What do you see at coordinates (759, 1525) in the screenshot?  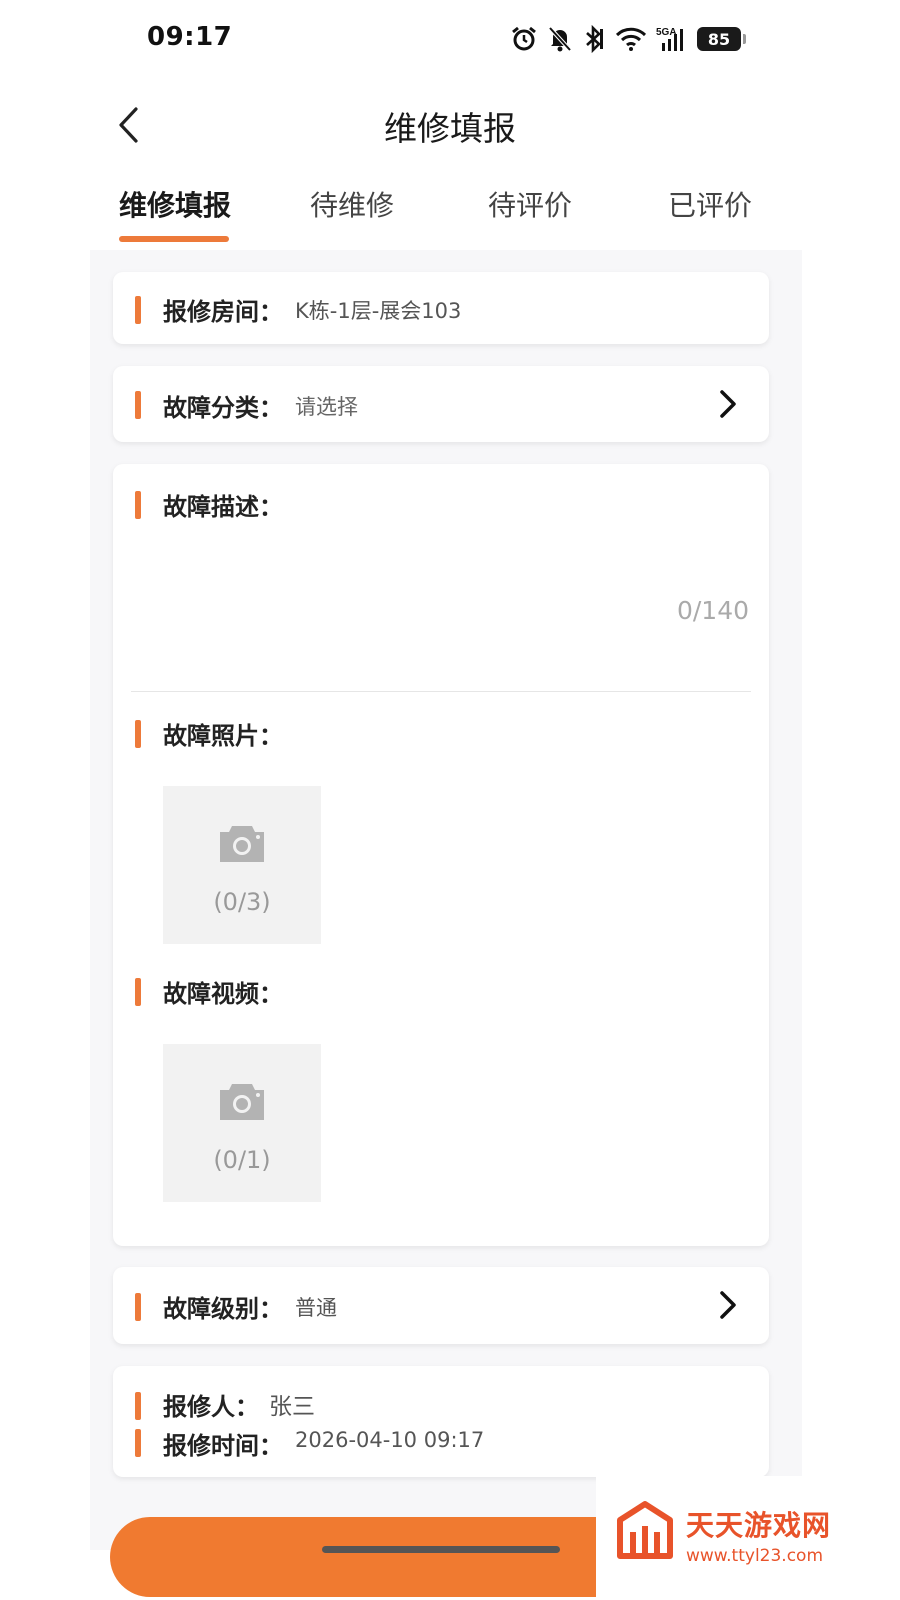 I see `watermark-title: 天天游戏网` at bounding box center [759, 1525].